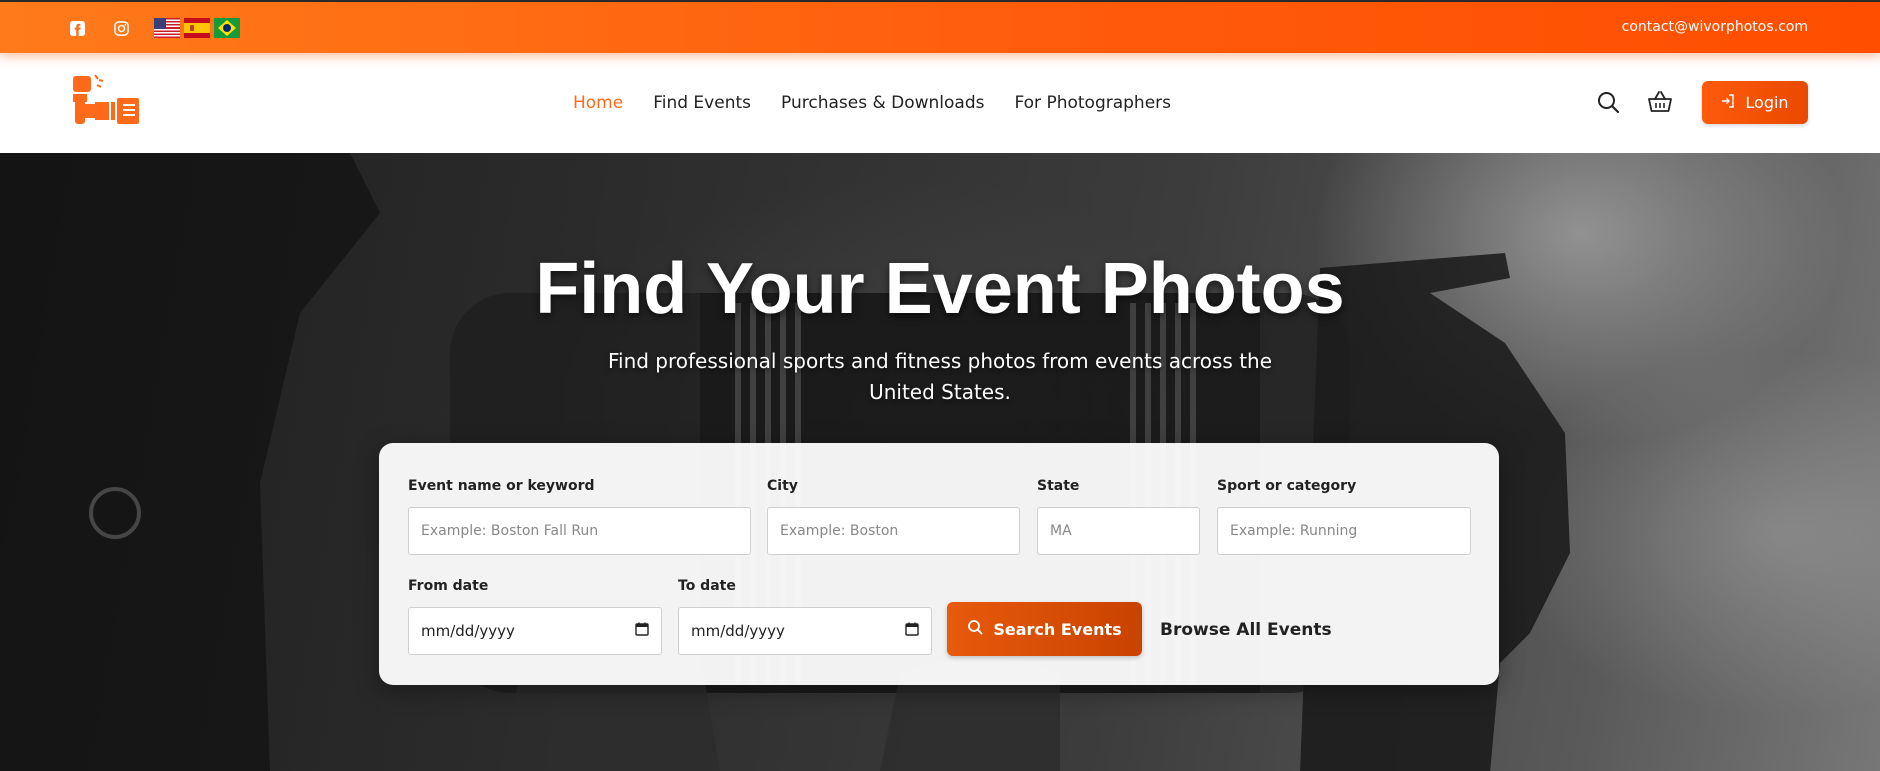 Image resolution: width=1880 pixels, height=771 pixels. I want to click on facebook-icon, so click(77, 28).